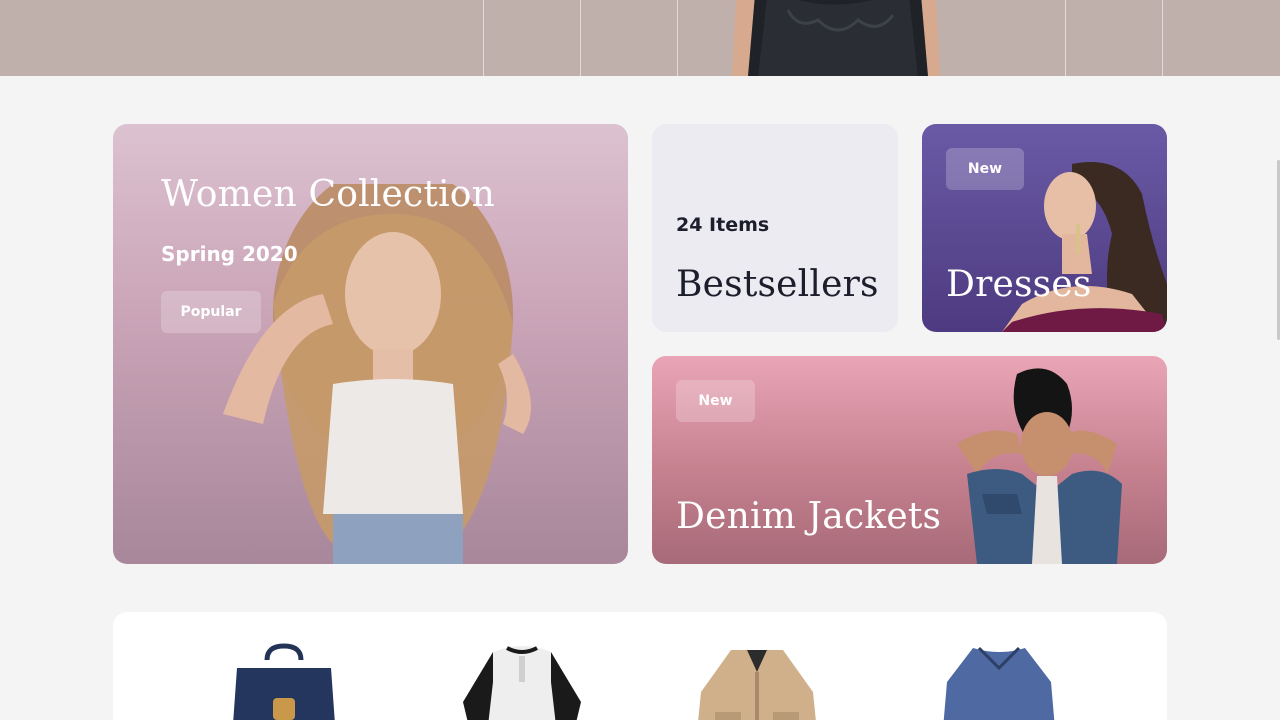  I want to click on denim-jackets-card: New Denim Jackets, so click(909, 460).